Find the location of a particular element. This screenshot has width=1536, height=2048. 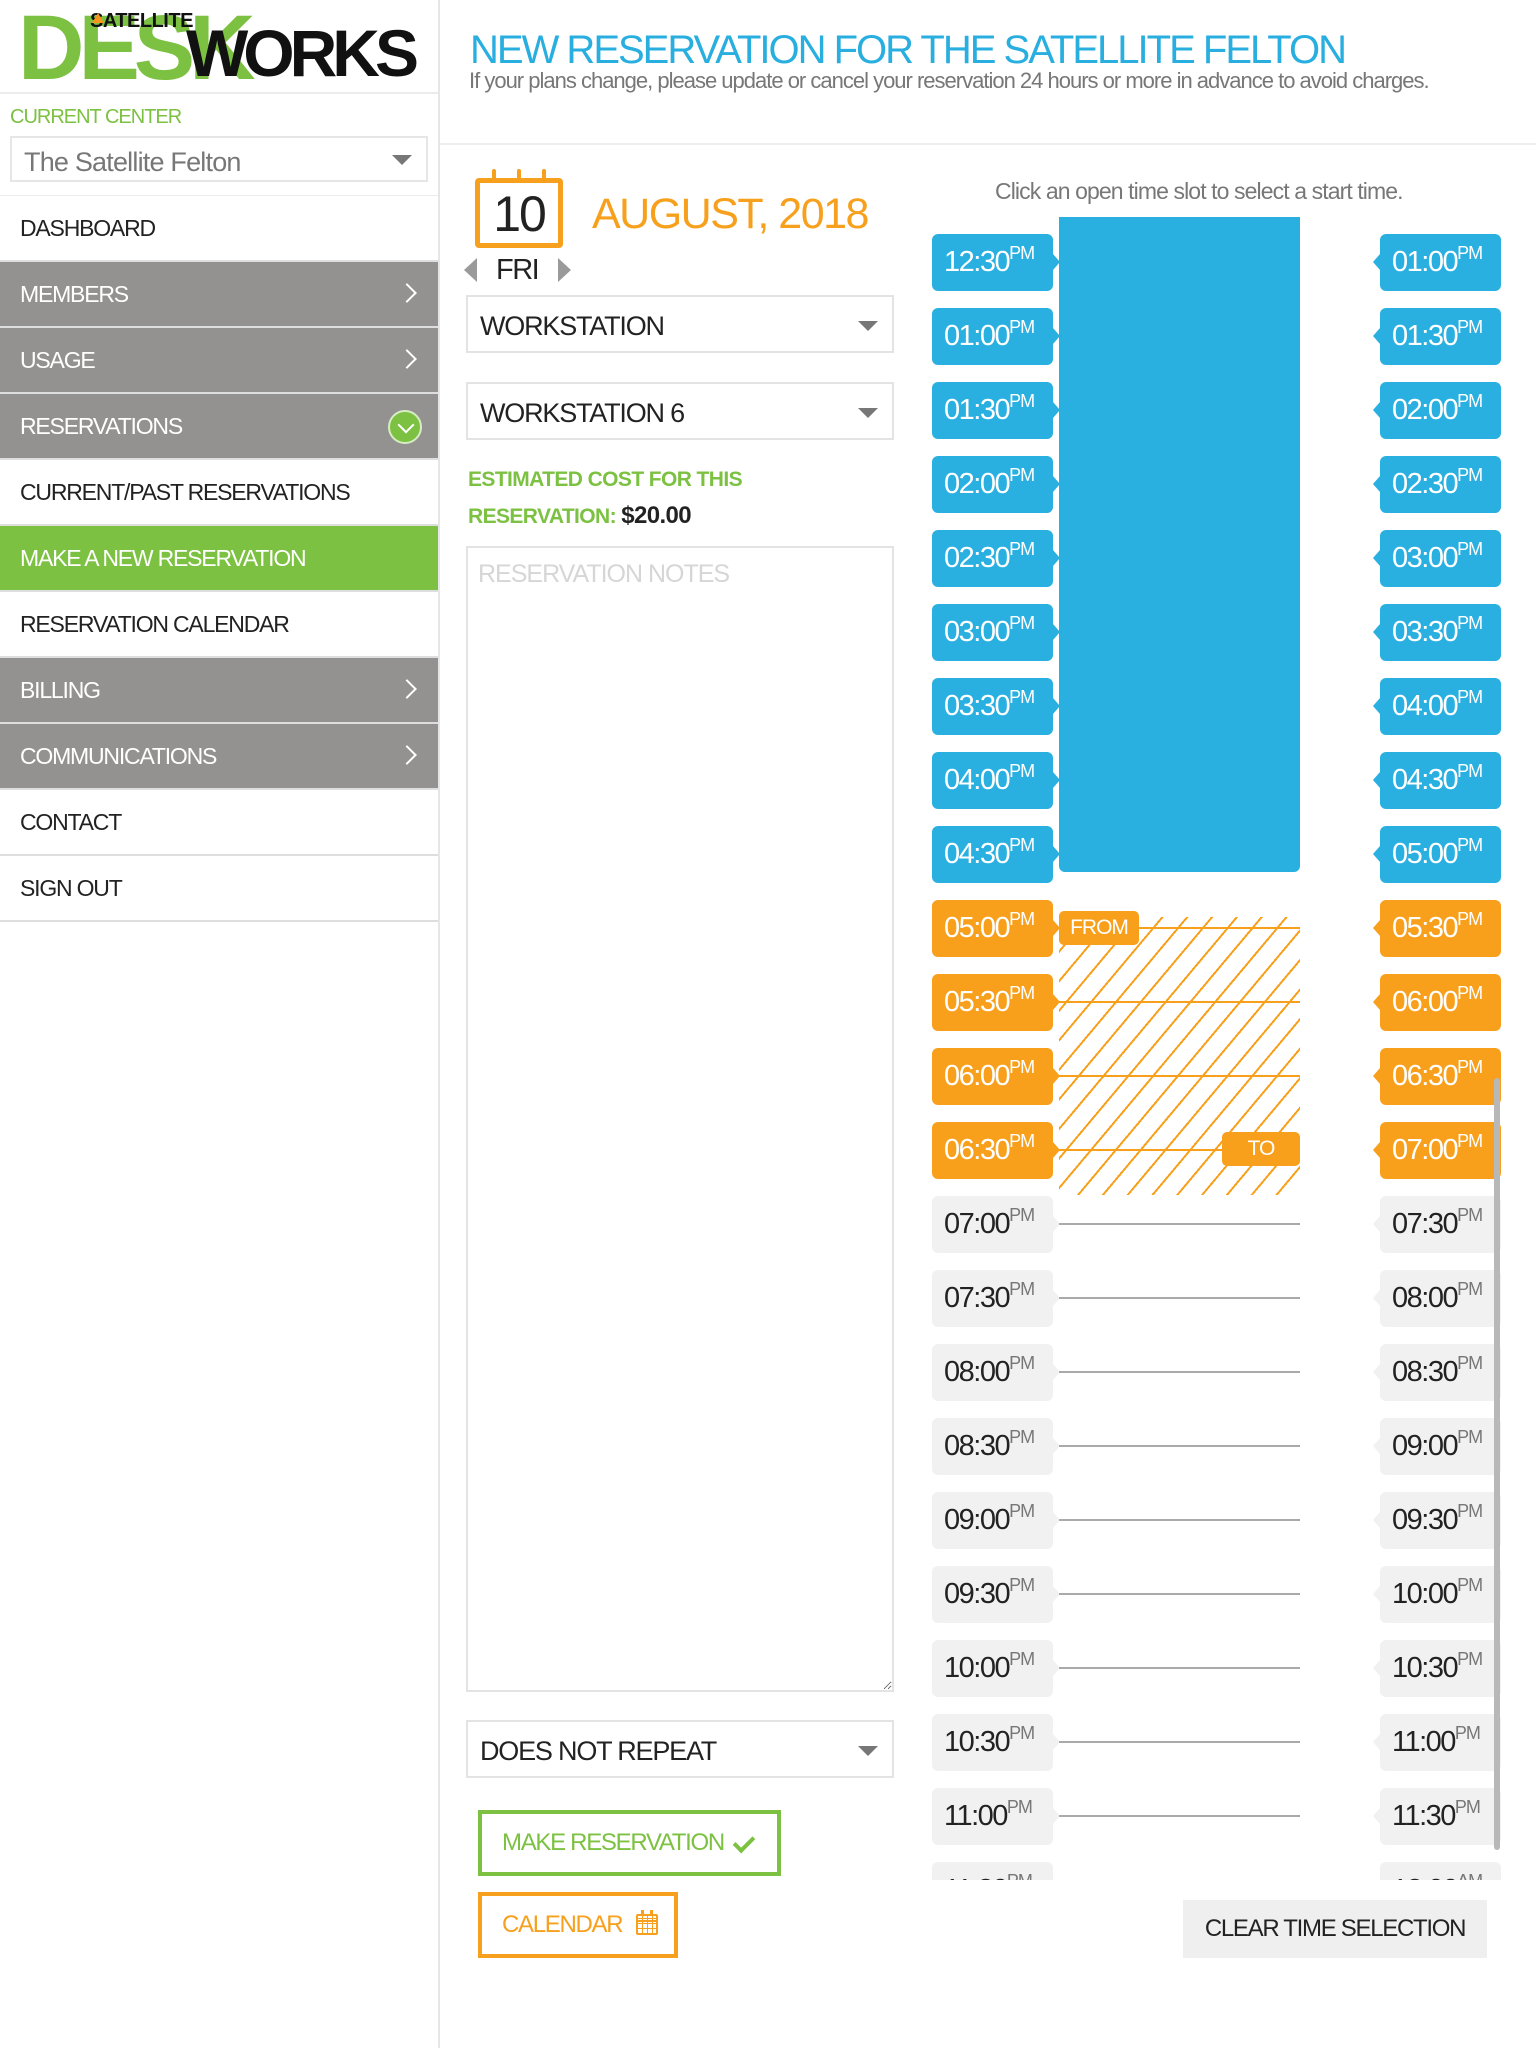

sidebar-item-members: MEMBERS is located at coordinates (219, 295).